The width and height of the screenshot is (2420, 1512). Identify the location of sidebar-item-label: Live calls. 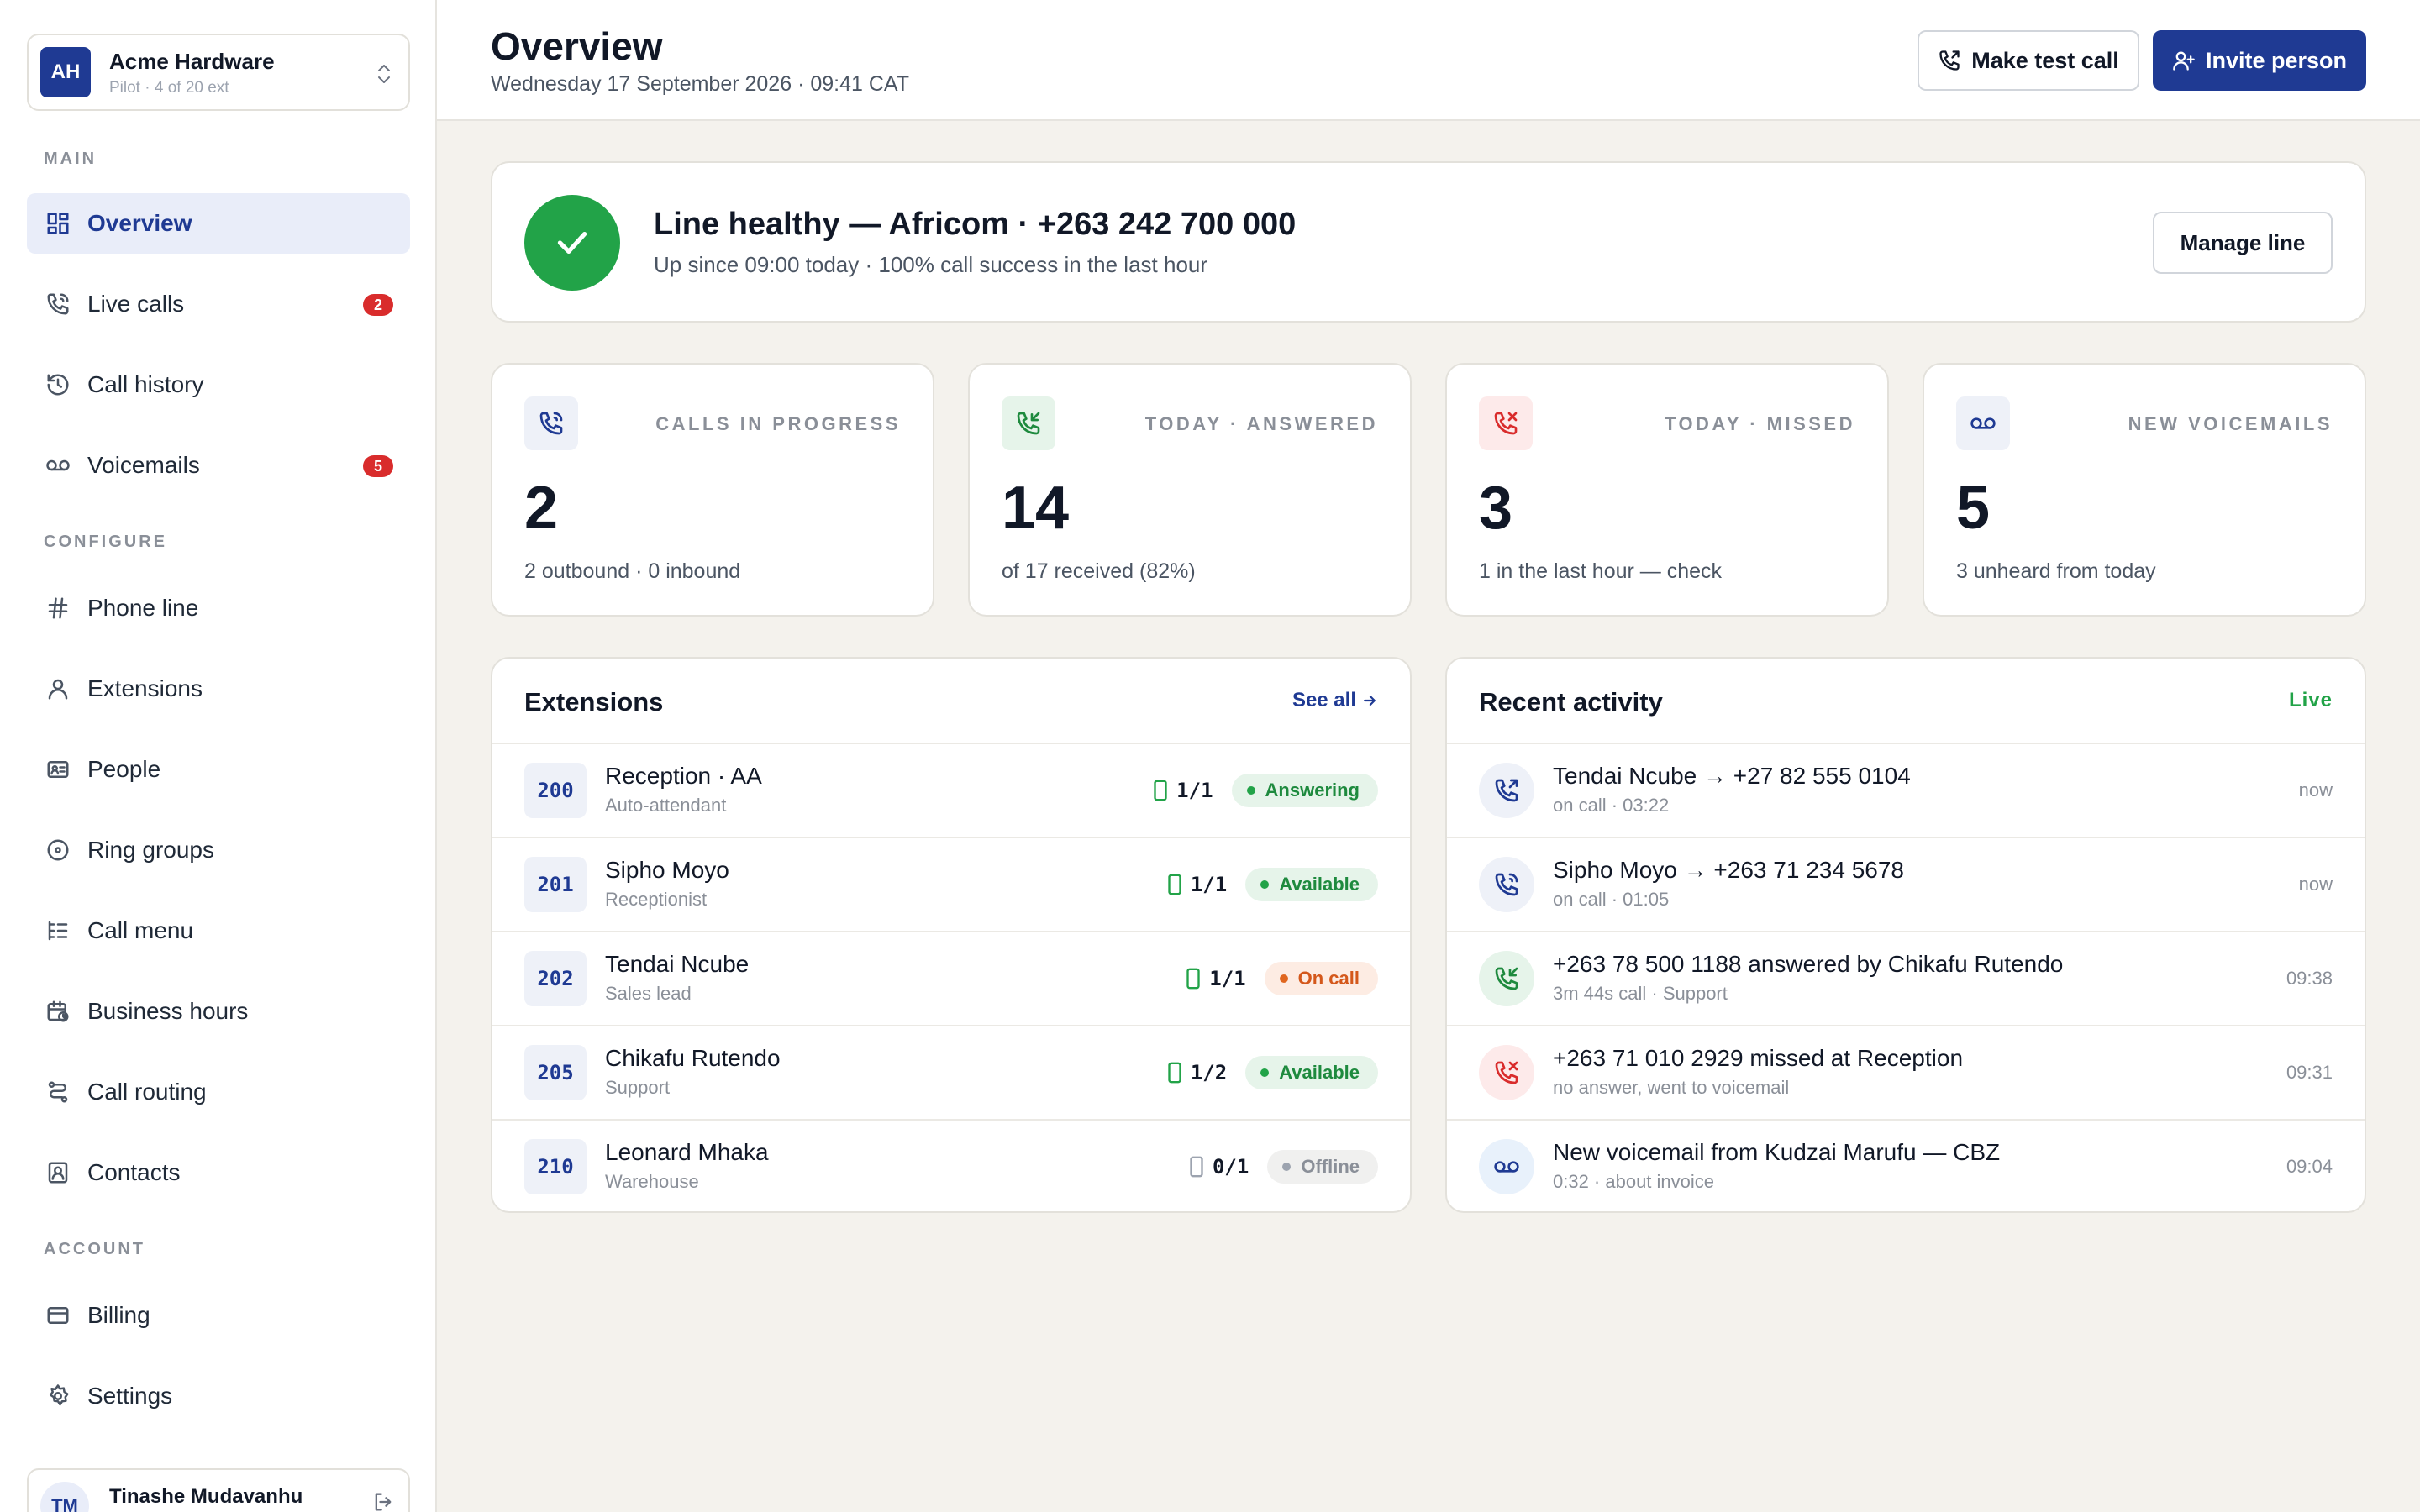
(136, 304).